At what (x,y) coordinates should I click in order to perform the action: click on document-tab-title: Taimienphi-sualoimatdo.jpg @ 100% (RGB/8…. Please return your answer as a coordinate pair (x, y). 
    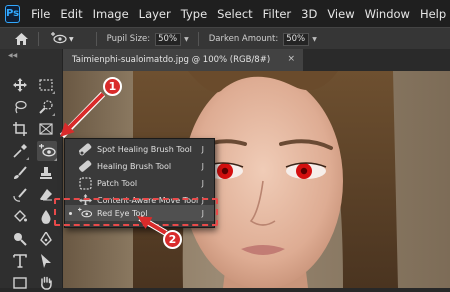
    Looking at the image, I should click on (171, 60).